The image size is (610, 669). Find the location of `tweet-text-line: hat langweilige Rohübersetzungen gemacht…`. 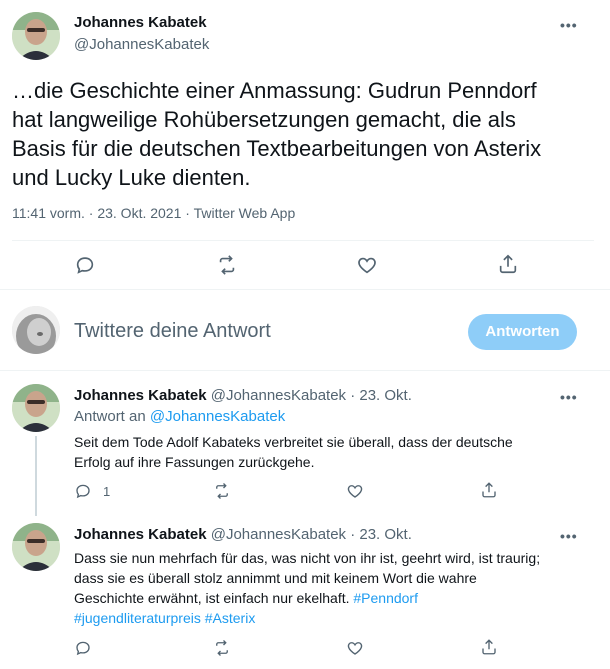

tweet-text-line: hat langweilige Rohübersetzungen gemacht… is located at coordinates (264, 119).